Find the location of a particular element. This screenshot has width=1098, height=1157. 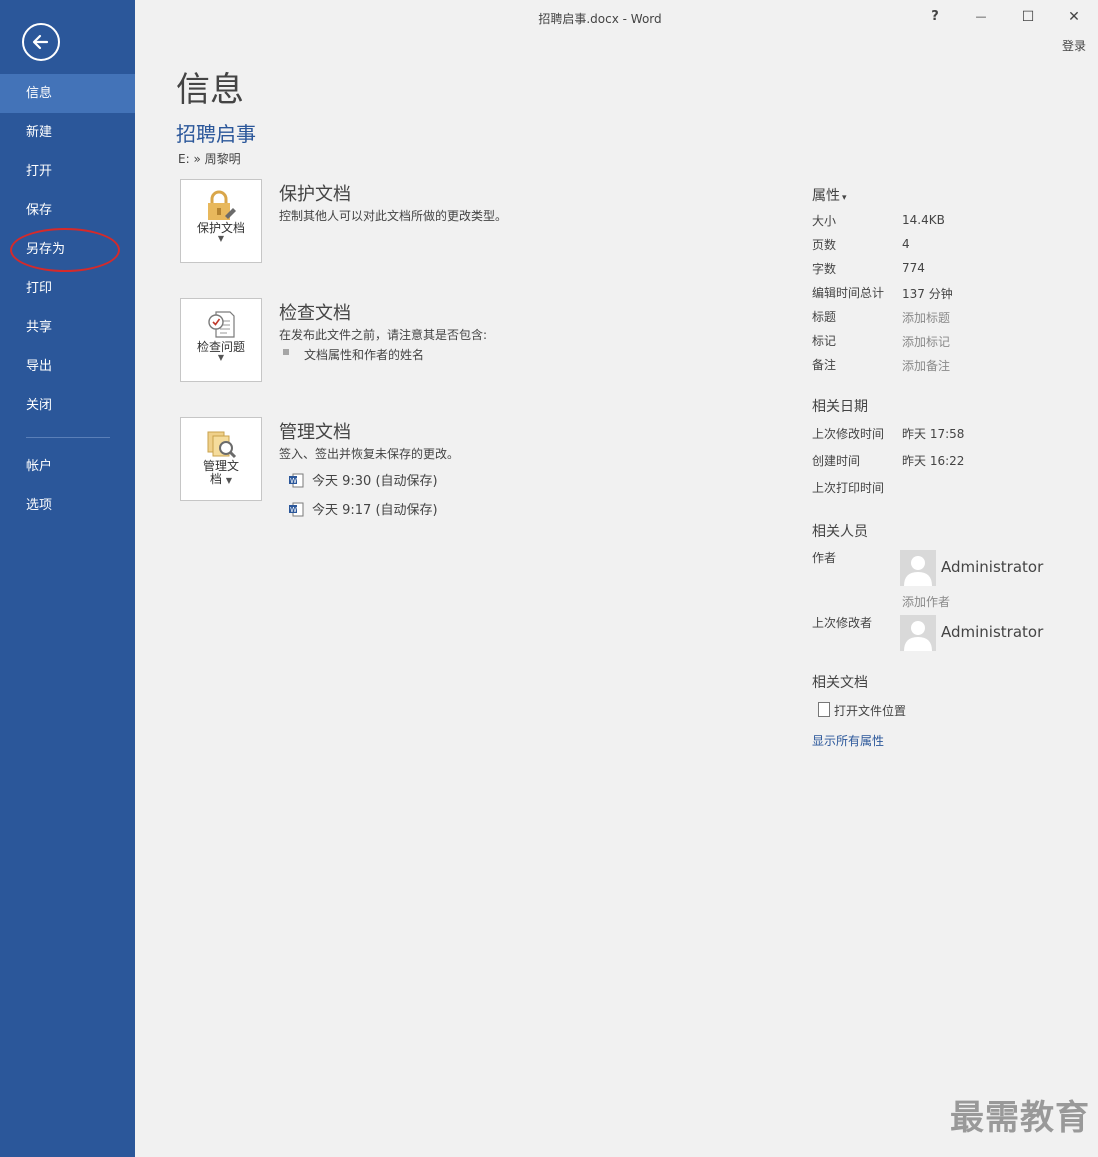

protect-document-button: 保护文档 ▼ is located at coordinates (221, 221).